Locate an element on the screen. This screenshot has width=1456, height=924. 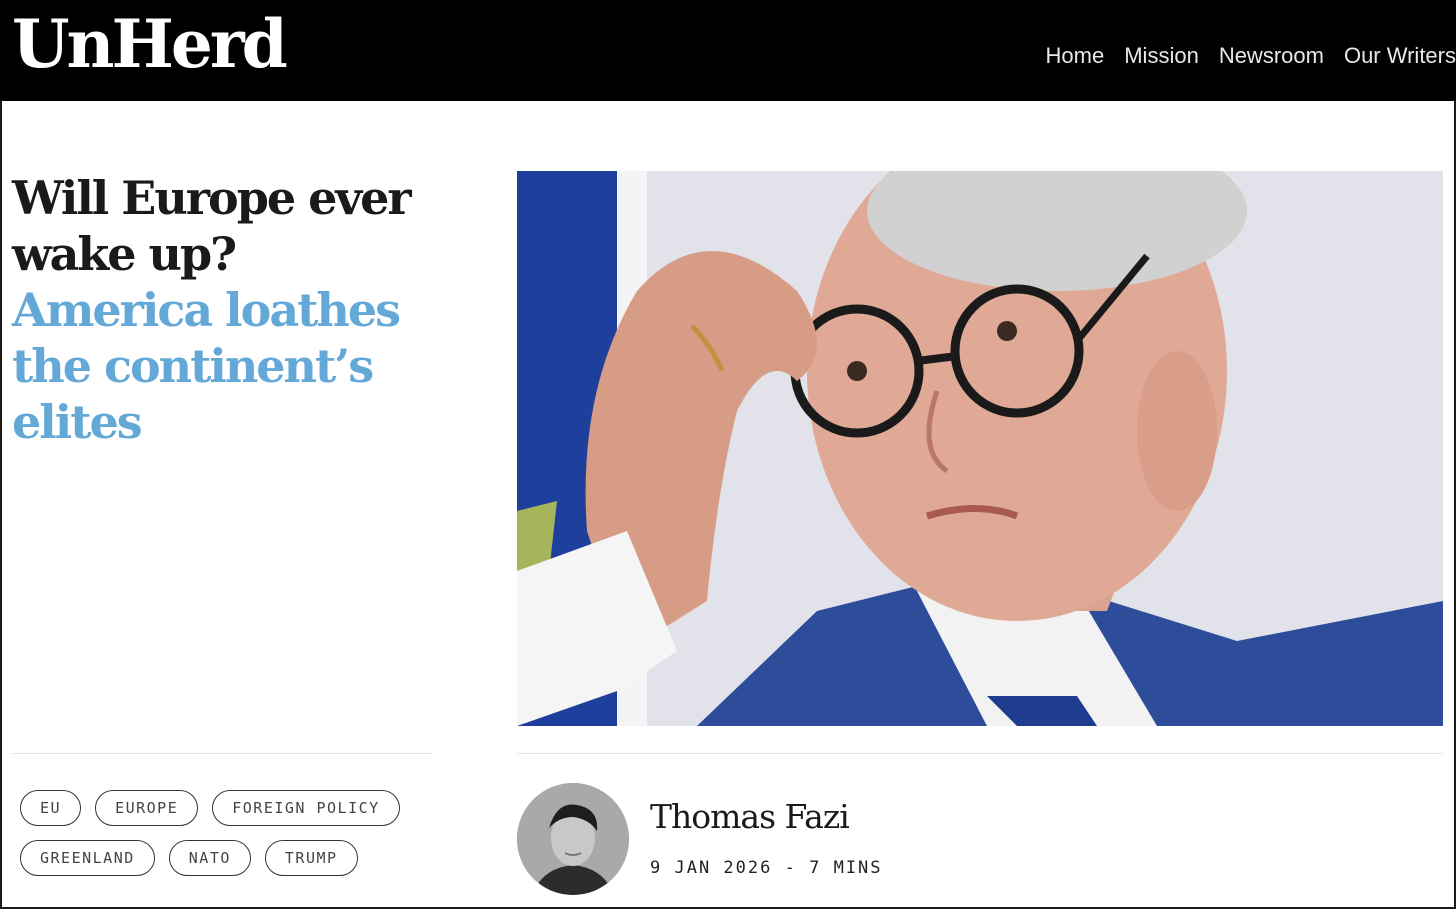
tag-eu: EU is located at coordinates (51, 808).